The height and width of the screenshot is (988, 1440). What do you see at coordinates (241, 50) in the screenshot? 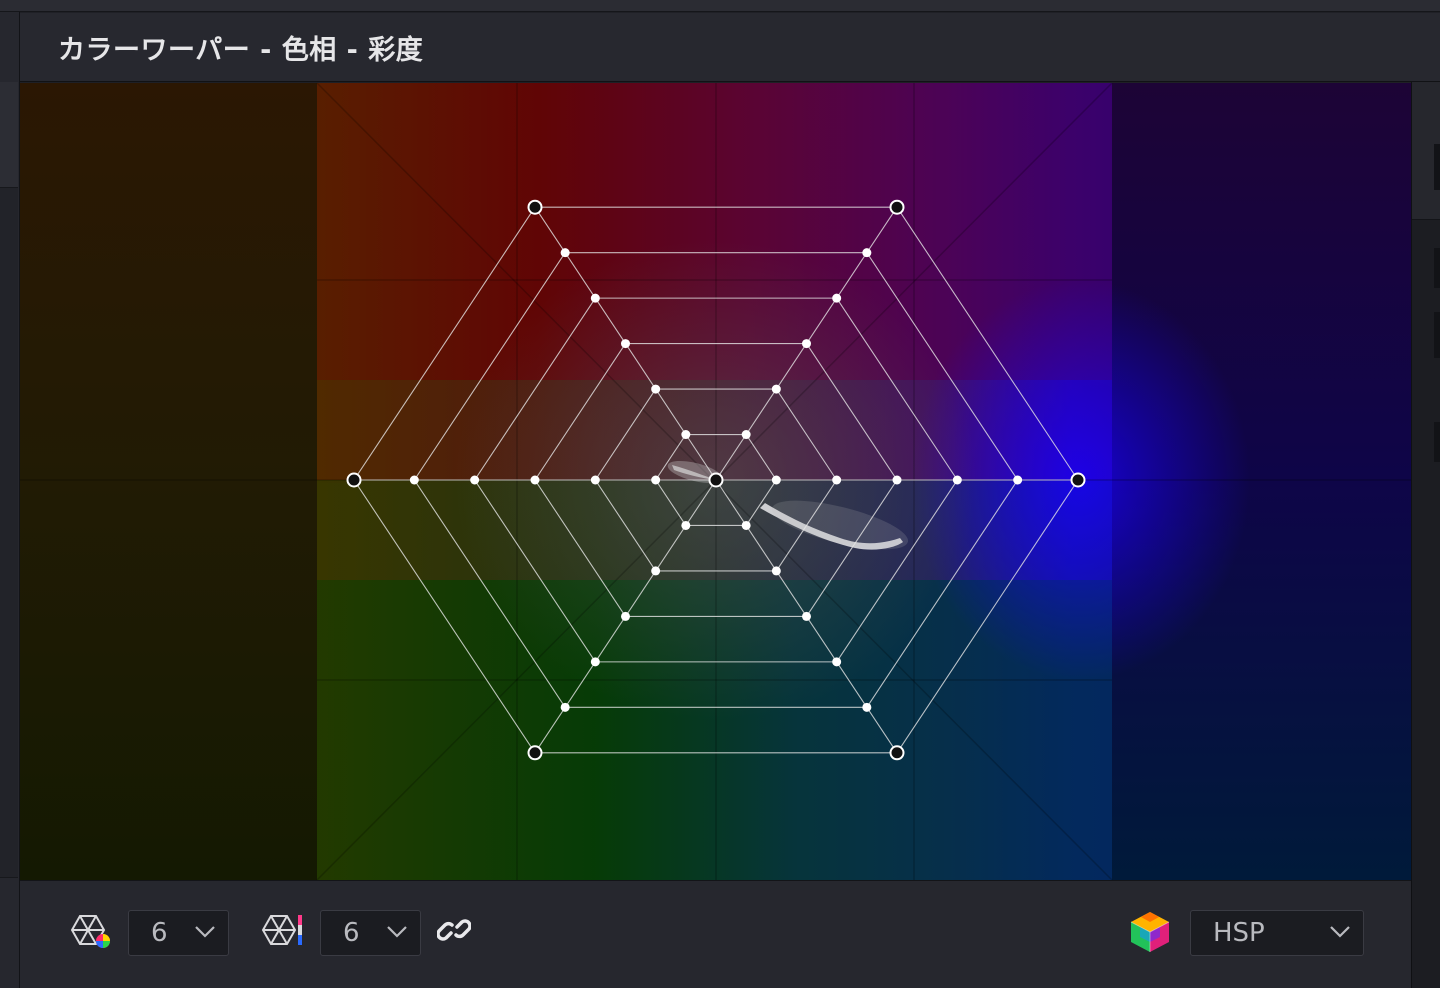
I see `panel-title: カラーワーパー - 色相 - 彩度` at bounding box center [241, 50].